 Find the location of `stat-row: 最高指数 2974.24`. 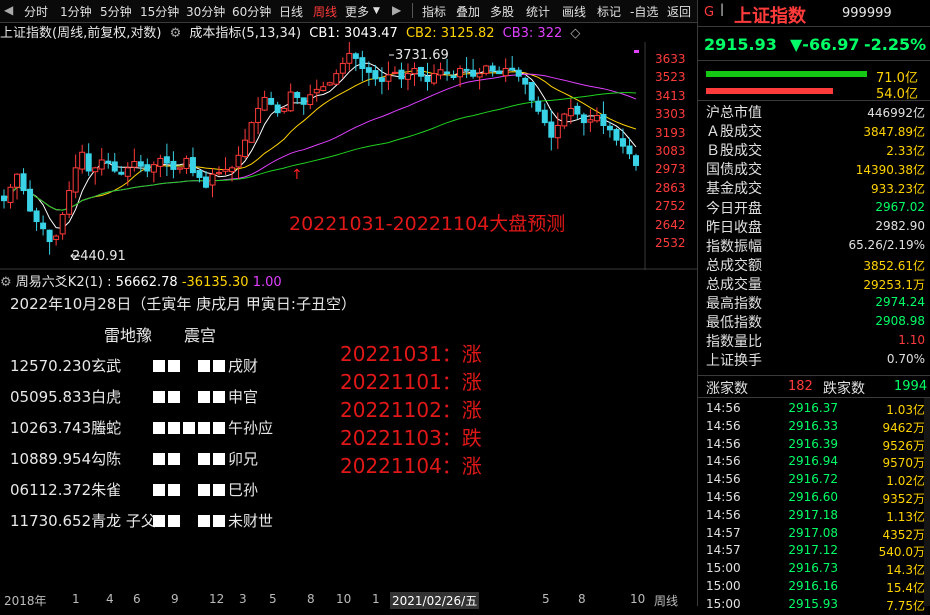

stat-row: 最高指数 2974.24 is located at coordinates (815, 302).